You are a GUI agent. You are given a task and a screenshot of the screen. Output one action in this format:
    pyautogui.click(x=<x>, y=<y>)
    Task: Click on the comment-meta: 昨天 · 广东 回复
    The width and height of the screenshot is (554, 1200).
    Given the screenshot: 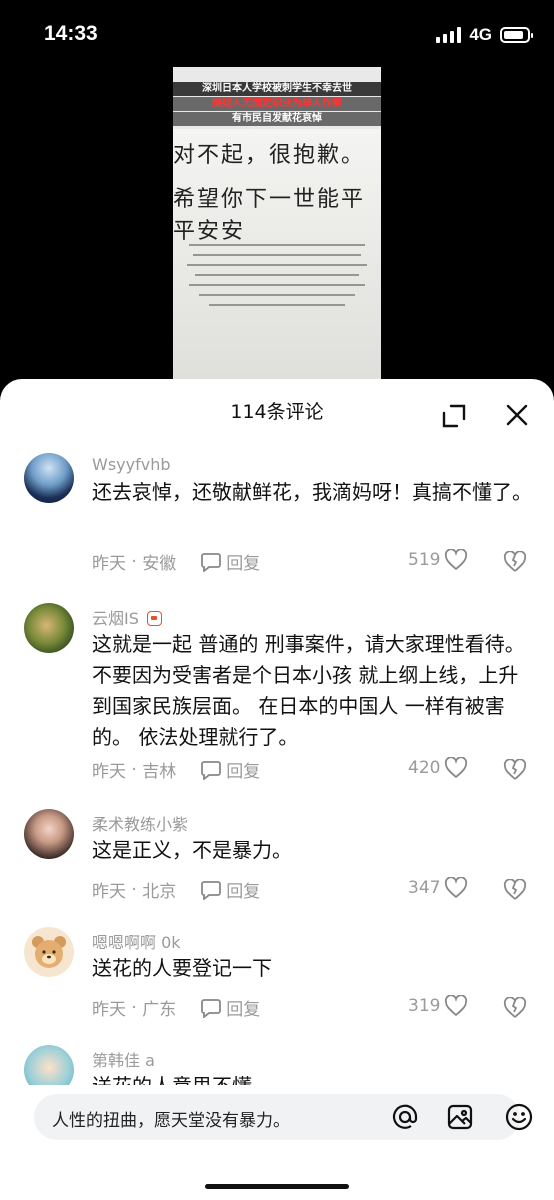 What is the action you would take?
    pyautogui.click(x=176, y=1008)
    